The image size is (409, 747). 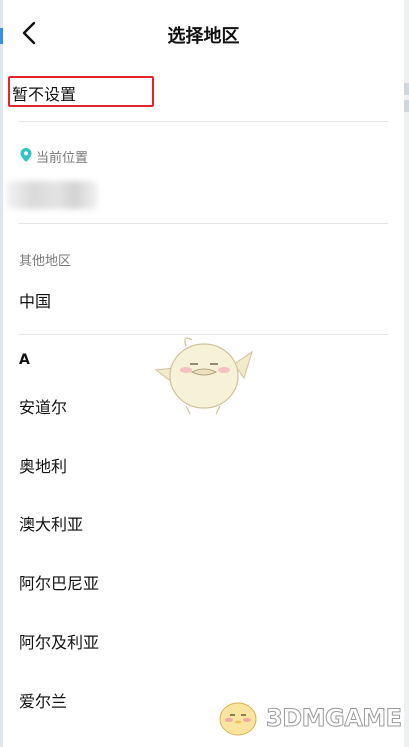 I want to click on letter-header: A, so click(x=24, y=360).